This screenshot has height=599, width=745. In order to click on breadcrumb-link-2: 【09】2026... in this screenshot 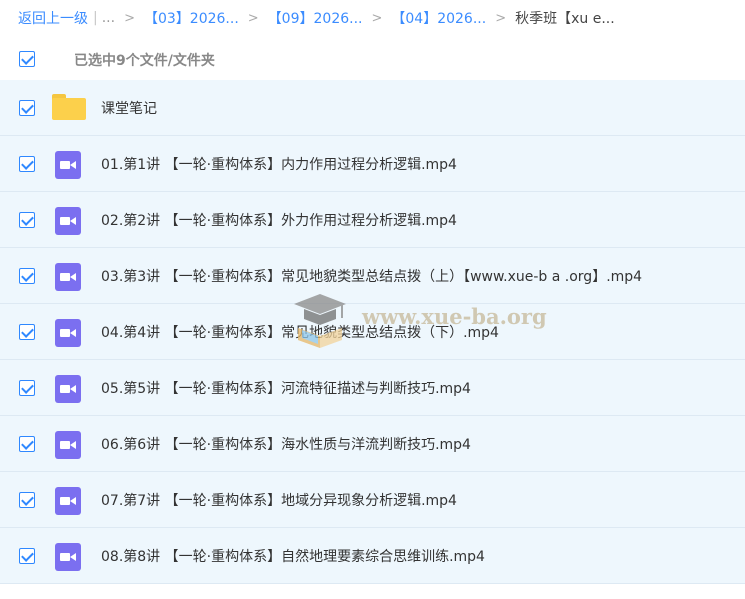, I will do `click(315, 18)`.